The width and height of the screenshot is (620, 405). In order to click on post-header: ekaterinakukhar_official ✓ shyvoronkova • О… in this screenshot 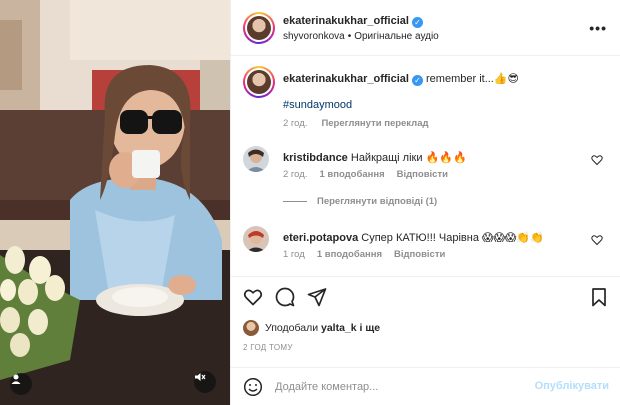, I will do `click(425, 28)`.